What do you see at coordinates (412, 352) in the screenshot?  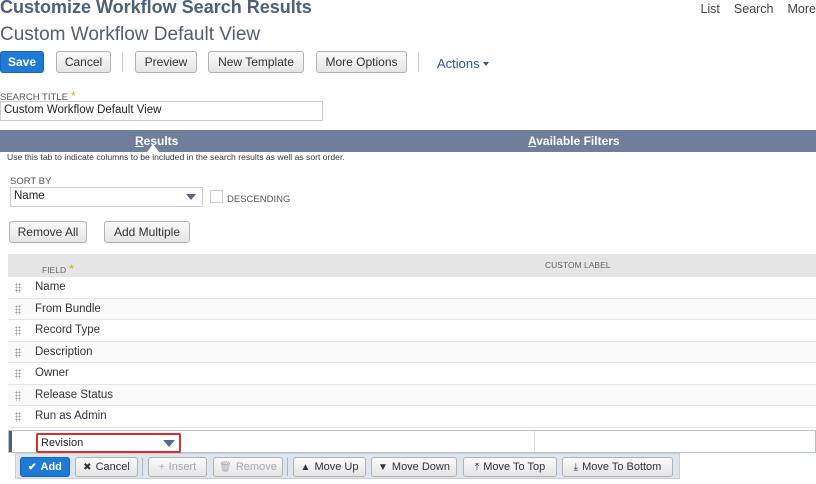 I see `table-row: Description` at bounding box center [412, 352].